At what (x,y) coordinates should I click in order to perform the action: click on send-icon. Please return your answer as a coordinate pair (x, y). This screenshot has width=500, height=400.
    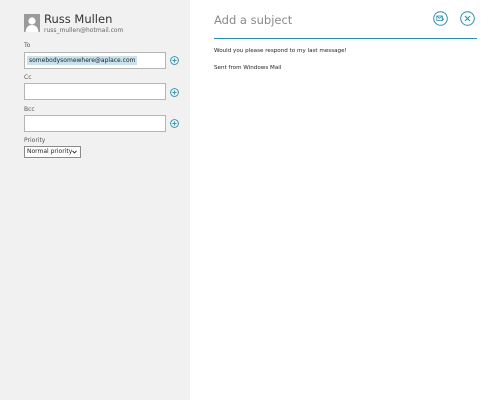
    Looking at the image, I should click on (440, 18).